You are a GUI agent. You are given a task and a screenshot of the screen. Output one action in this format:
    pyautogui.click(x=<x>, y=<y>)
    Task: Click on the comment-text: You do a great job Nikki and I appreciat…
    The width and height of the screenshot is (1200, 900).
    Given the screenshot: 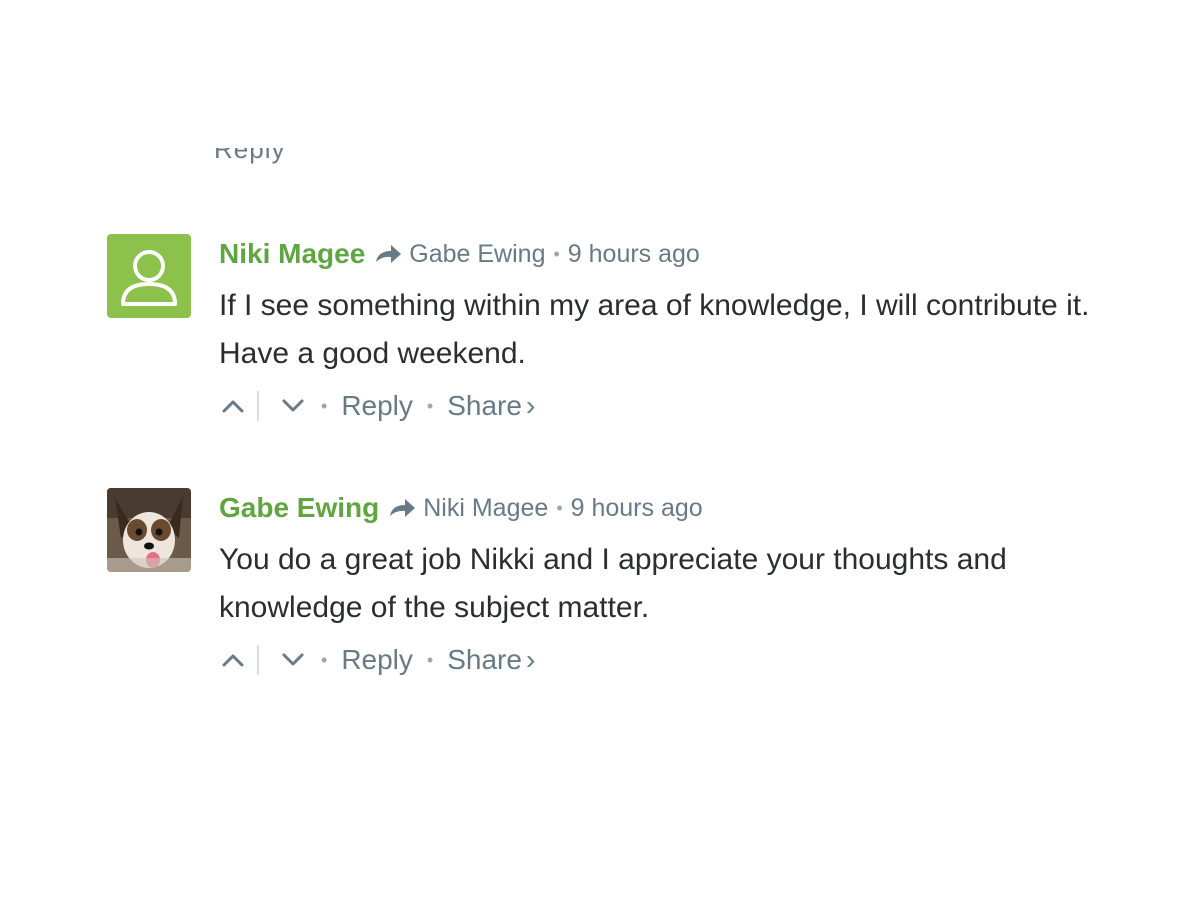 What is the action you would take?
    pyautogui.click(x=613, y=583)
    